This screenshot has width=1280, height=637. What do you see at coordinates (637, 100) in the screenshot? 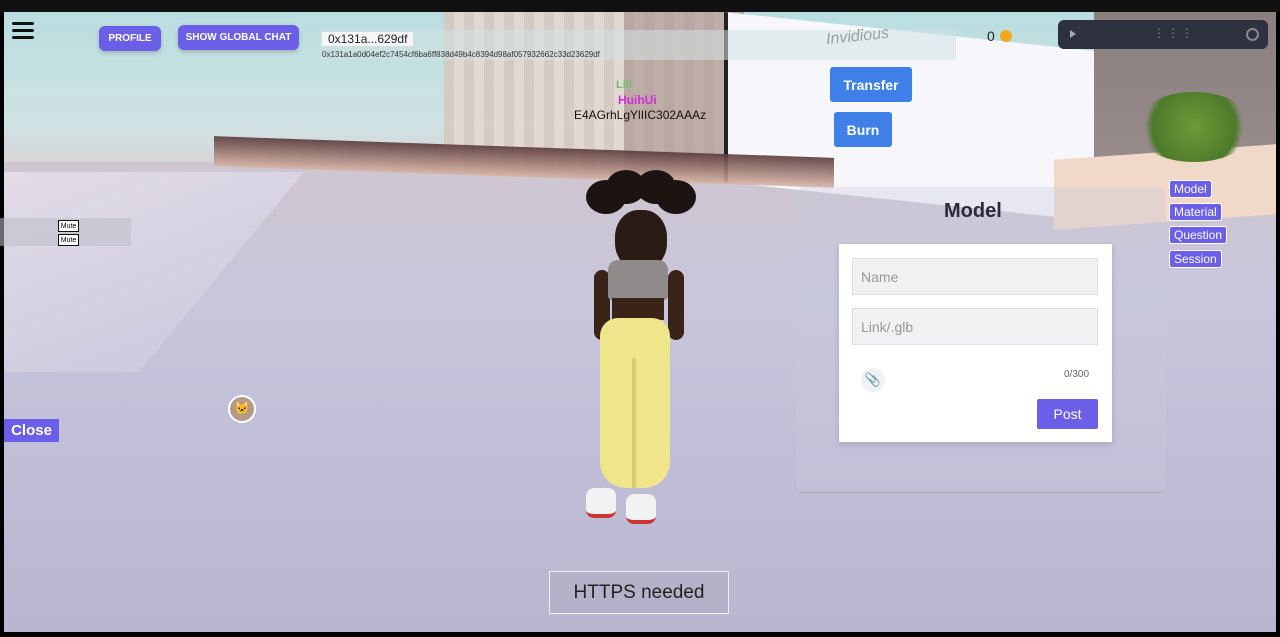
I see `player-name-pink: HuihUi` at bounding box center [637, 100].